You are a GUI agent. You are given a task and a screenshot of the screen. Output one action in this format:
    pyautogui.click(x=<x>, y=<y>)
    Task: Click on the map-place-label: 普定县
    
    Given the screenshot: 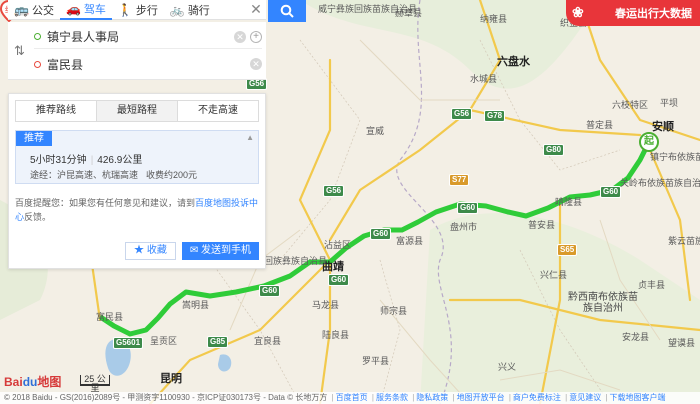 What is the action you would take?
    pyautogui.click(x=599, y=125)
    